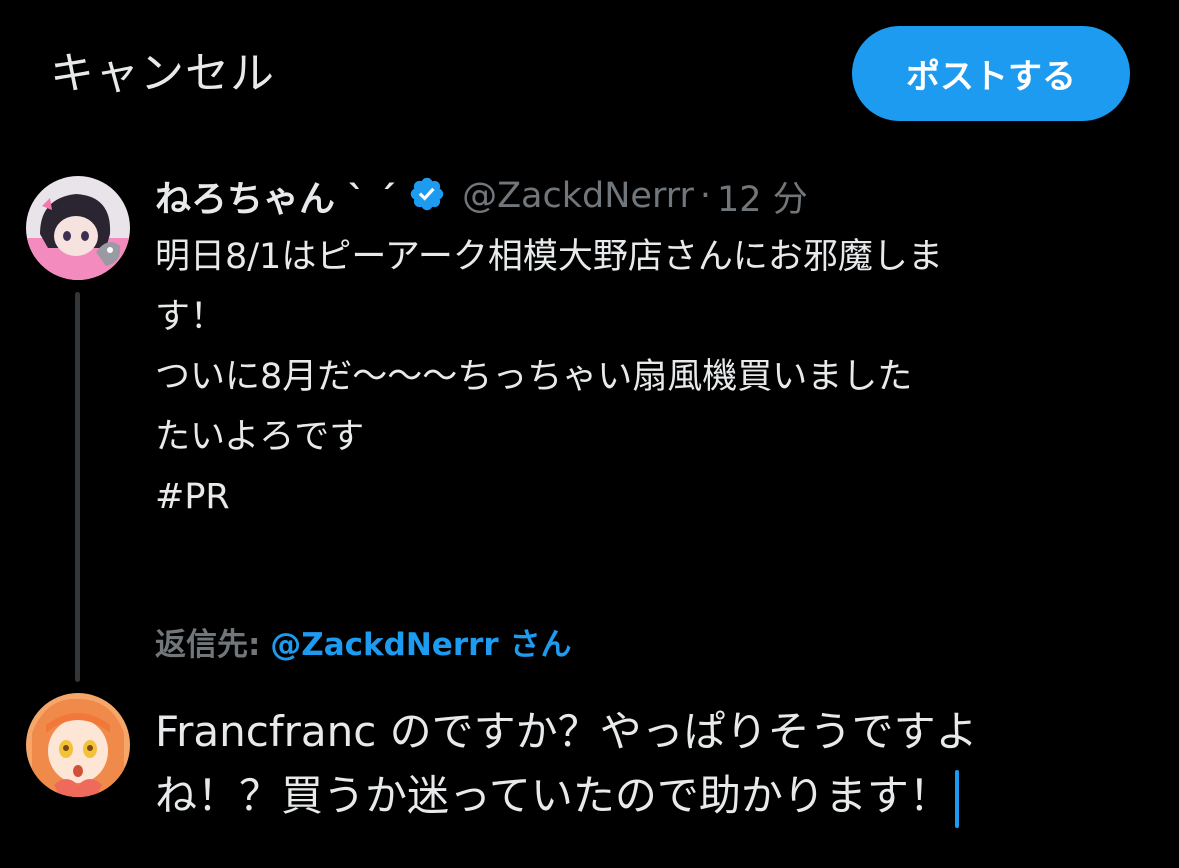  What do you see at coordinates (762, 199) in the screenshot?
I see `post-timestamp: 12 分` at bounding box center [762, 199].